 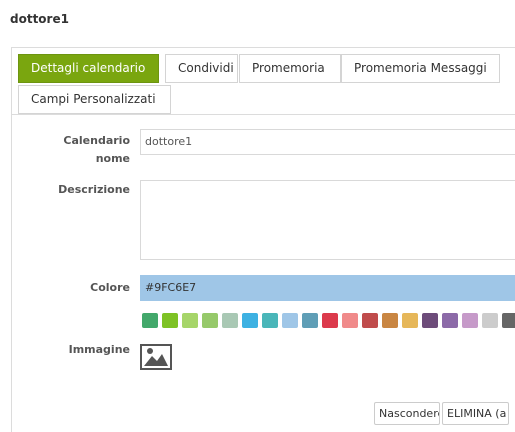 What do you see at coordinates (475, 413) in the screenshot?
I see `delete-button: ELIMINA (a` at bounding box center [475, 413].